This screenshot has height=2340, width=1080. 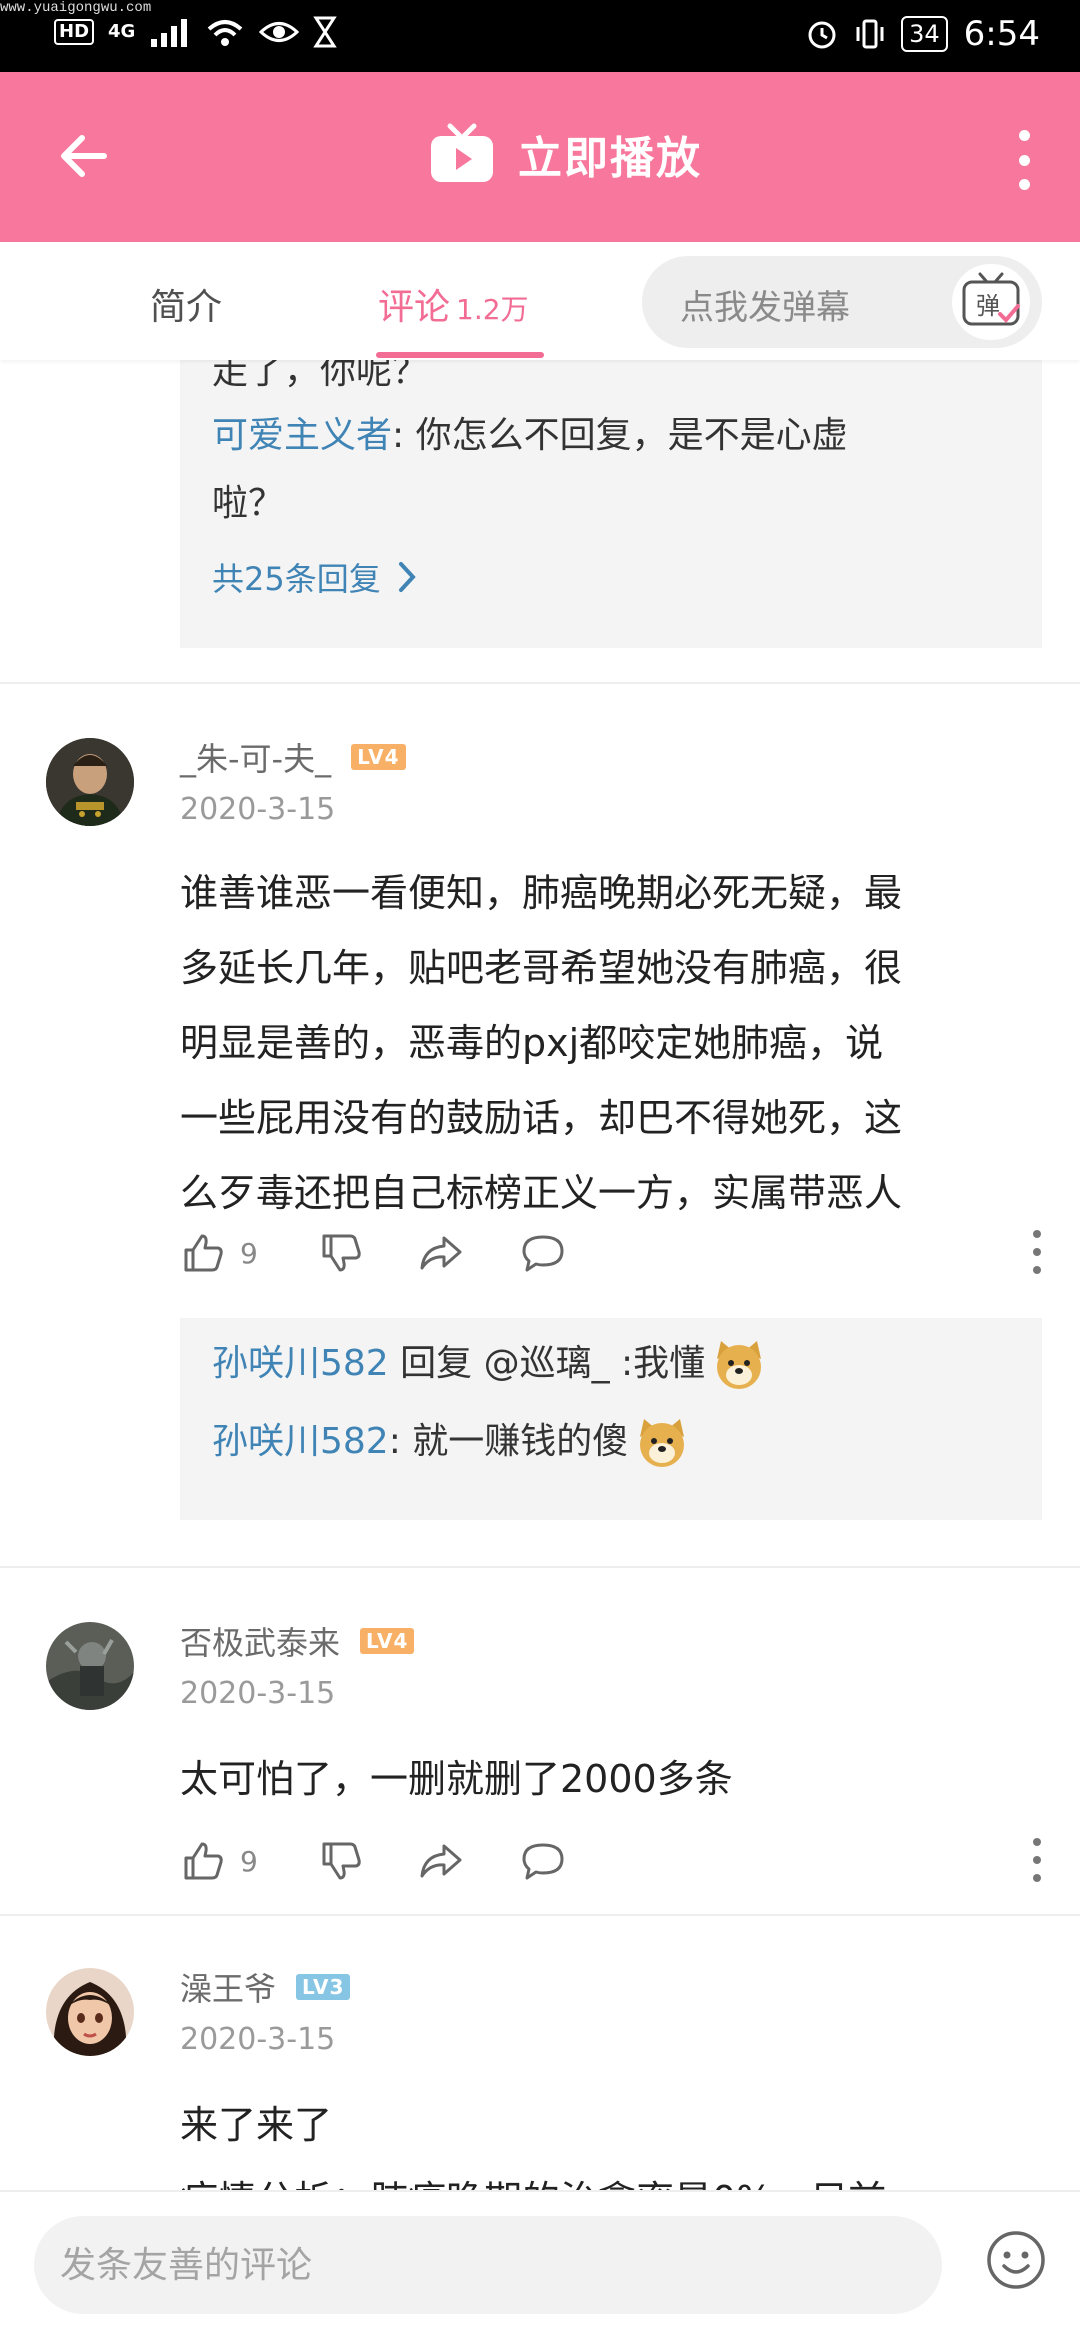 What do you see at coordinates (320, 376) in the screenshot?
I see `reply-text: 走了，你呢？` at bounding box center [320, 376].